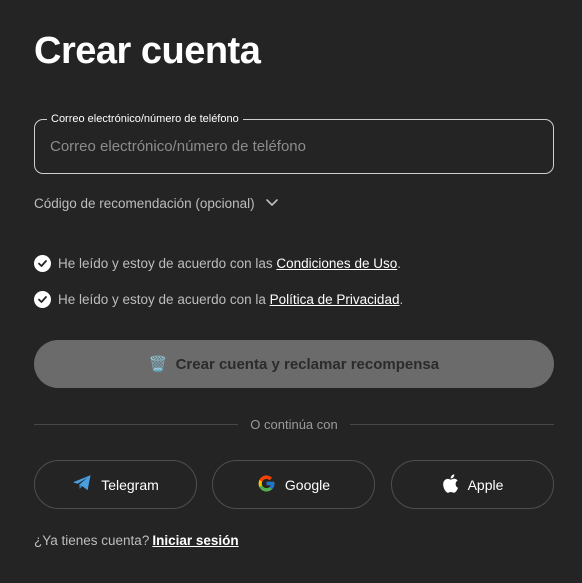  I want to click on google-button: Google, so click(293, 484).